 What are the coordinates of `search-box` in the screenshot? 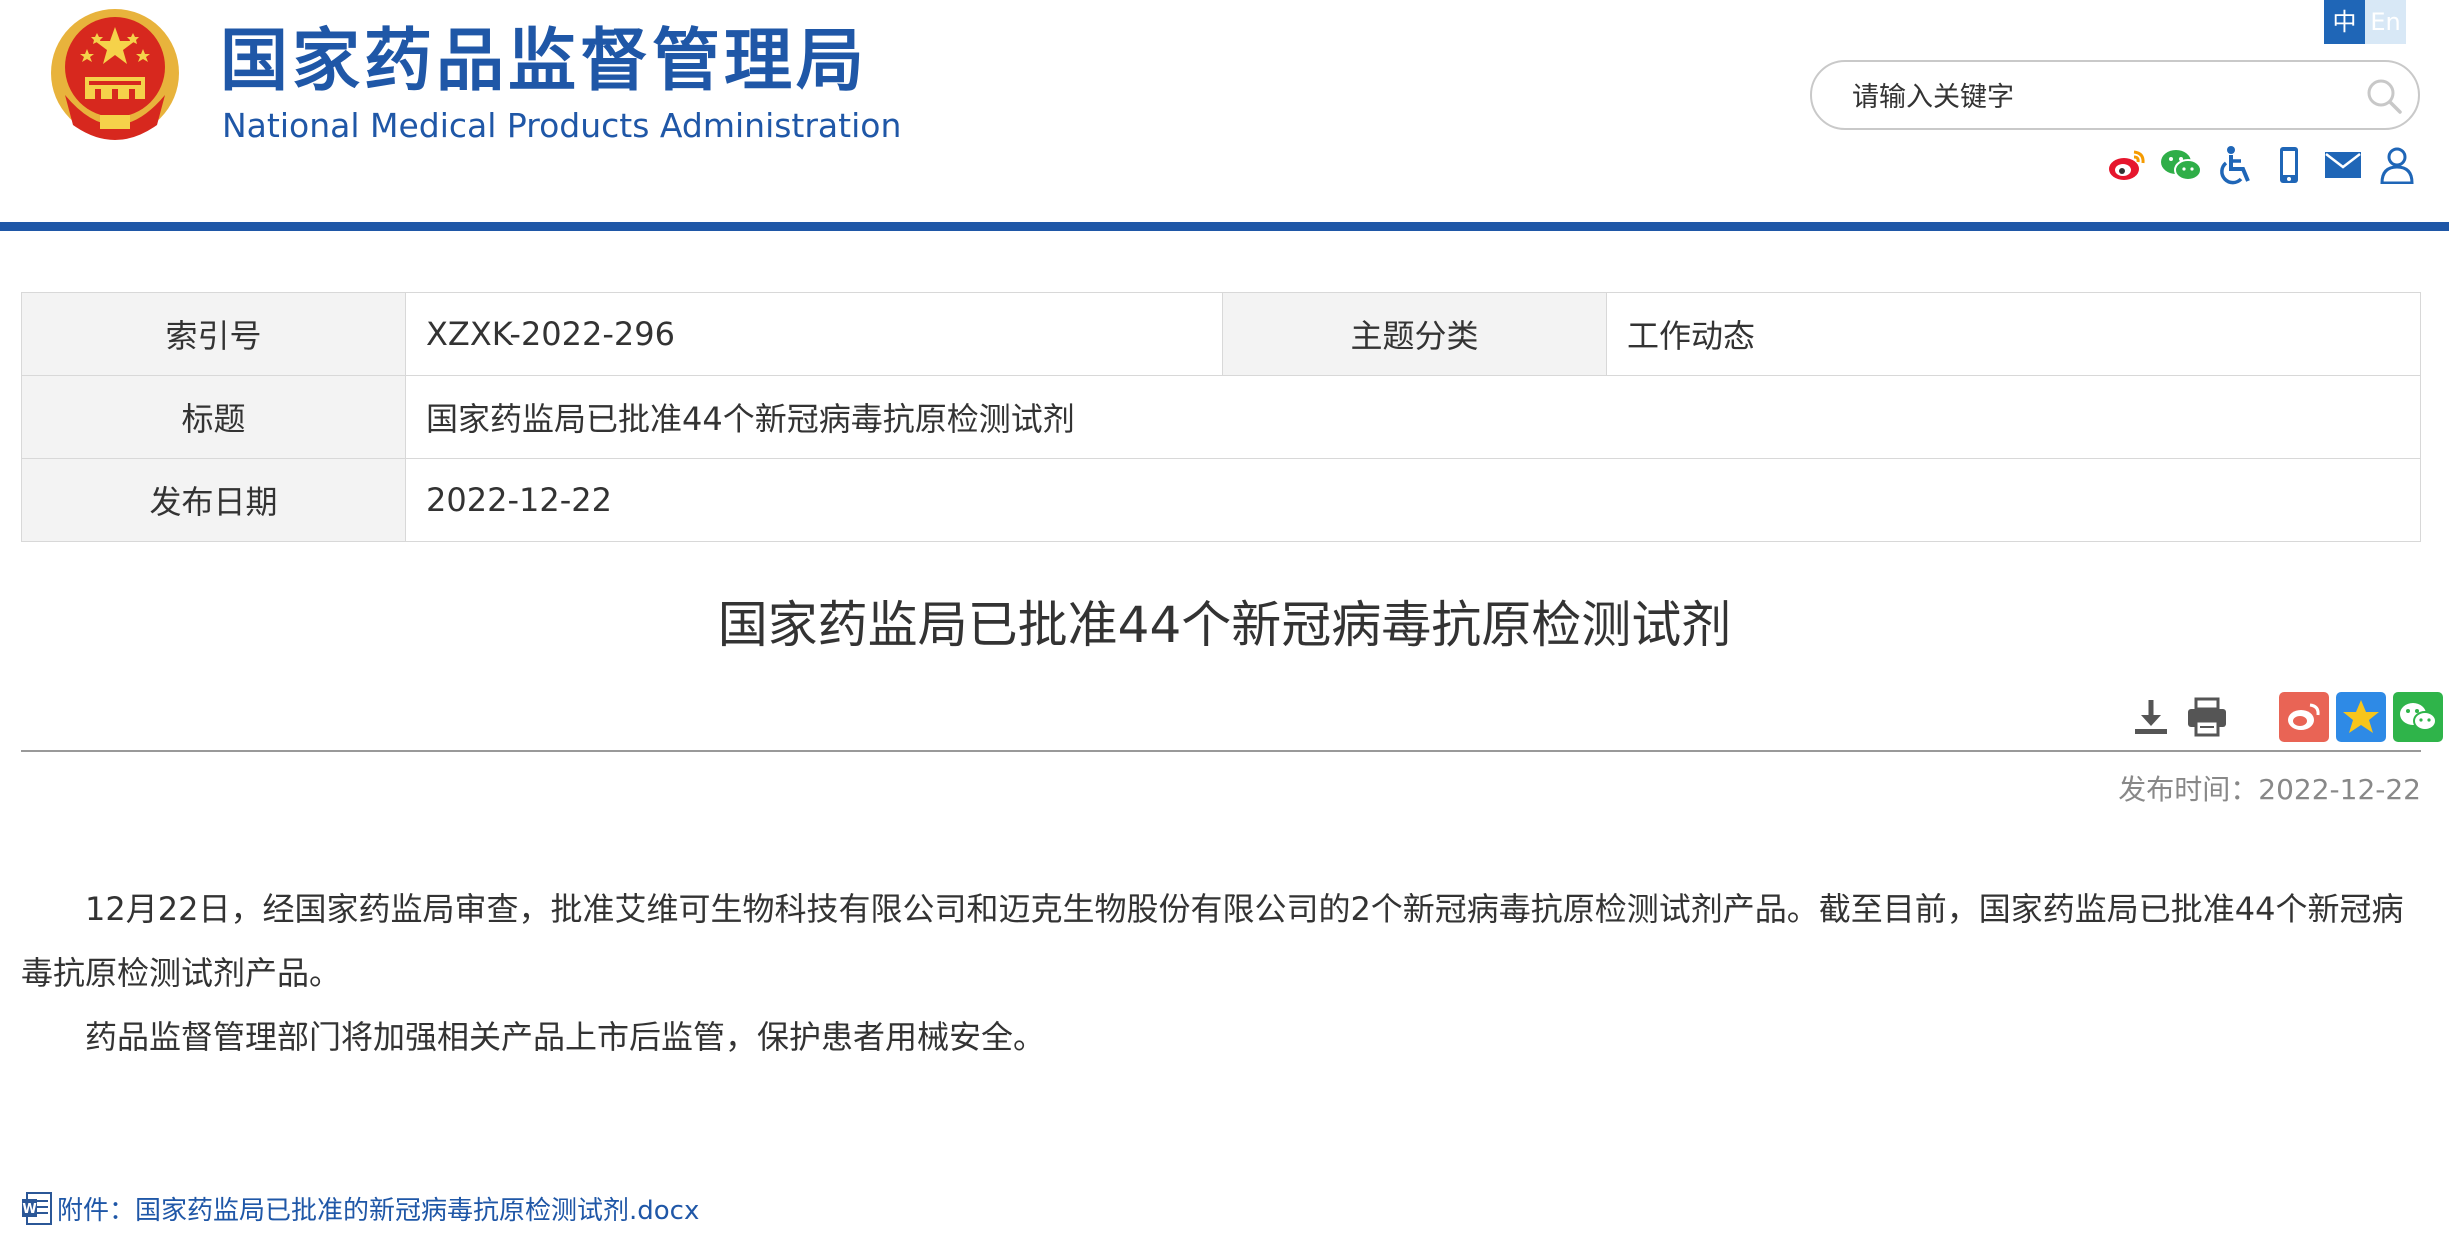 It's located at (2115, 95).